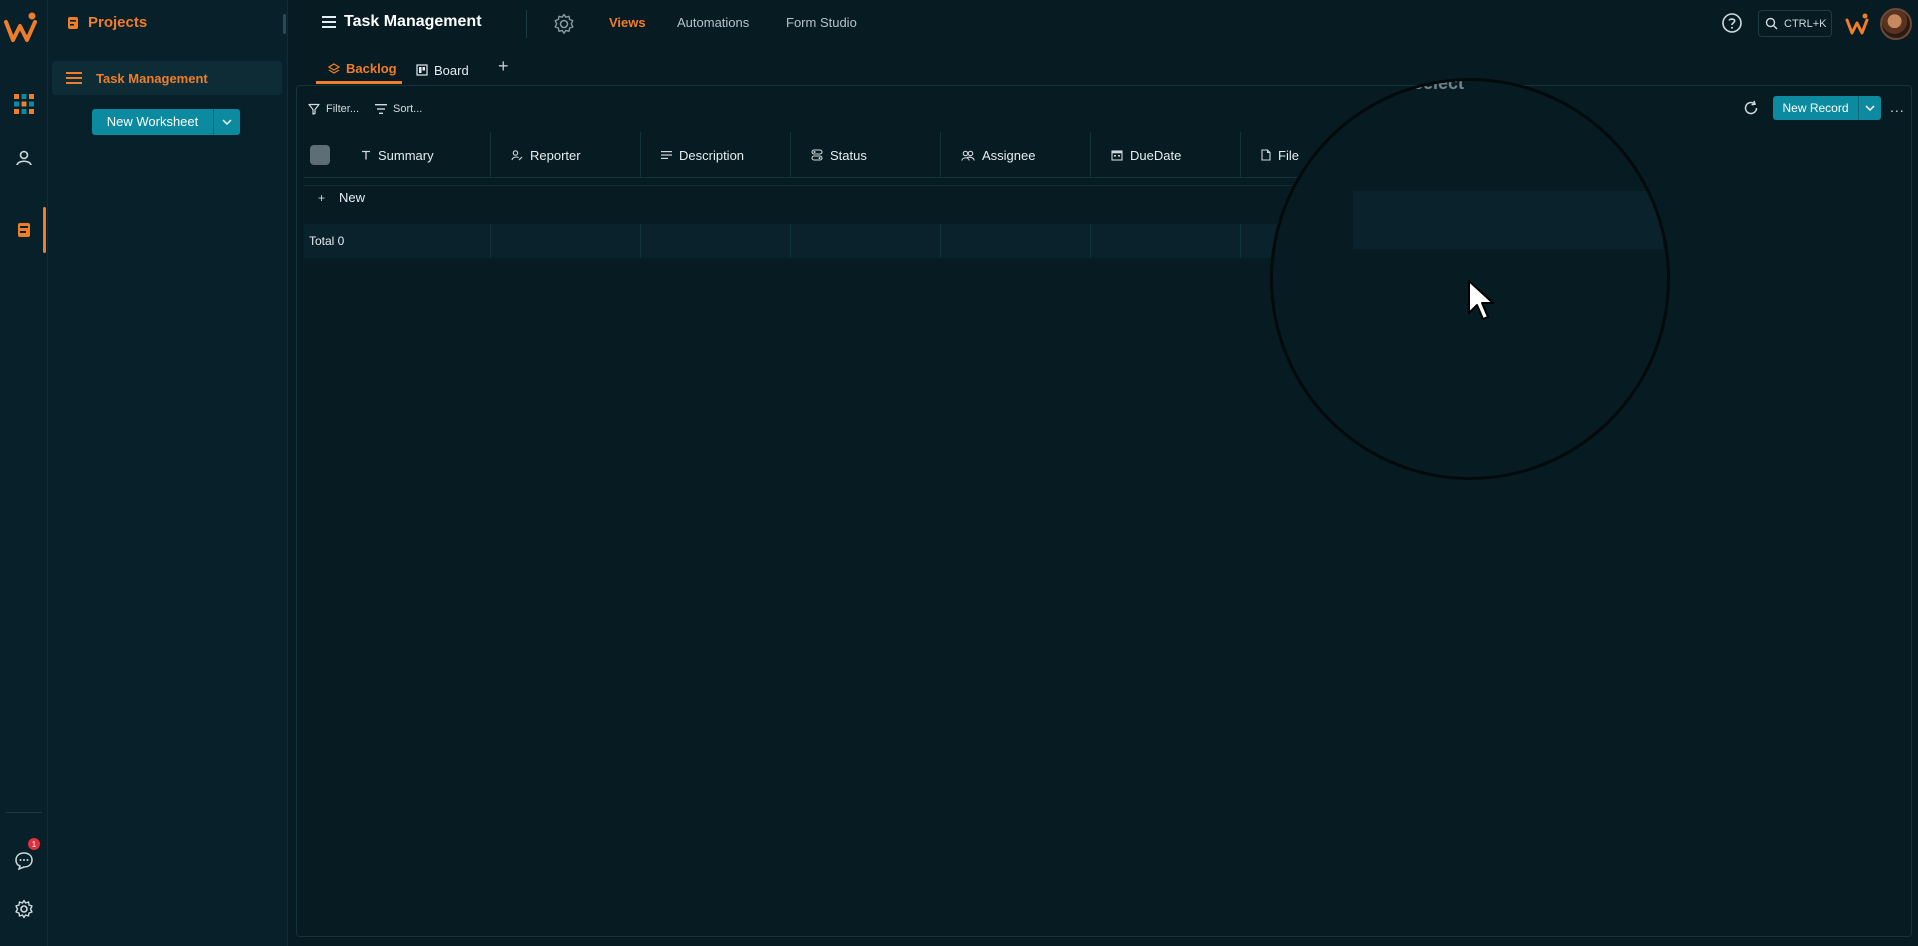 This screenshot has width=1918, height=946. What do you see at coordinates (1439, 85) in the screenshot?
I see `select-label: select` at bounding box center [1439, 85].